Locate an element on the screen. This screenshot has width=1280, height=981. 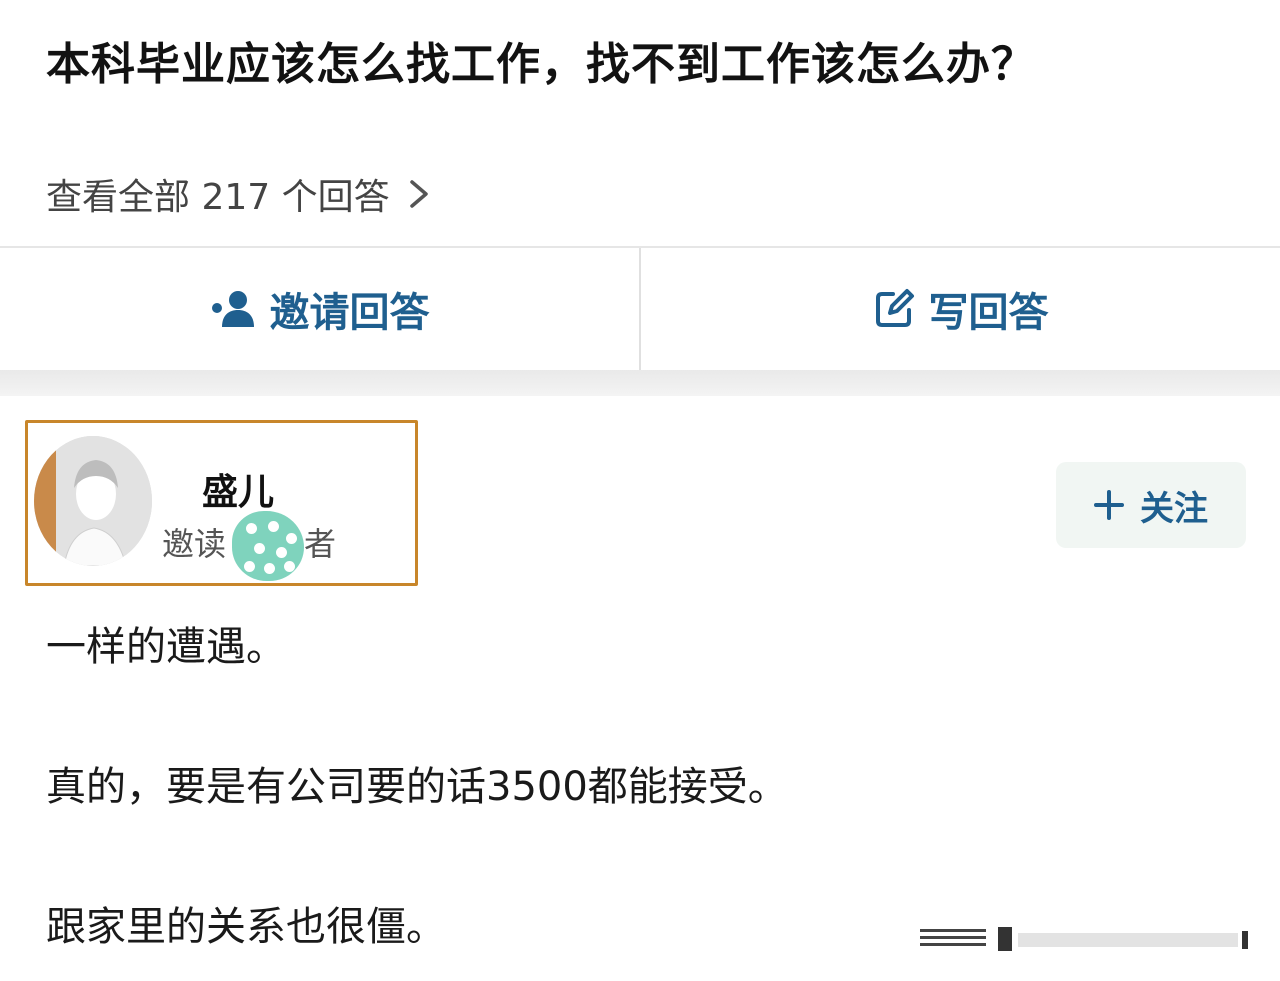
privacy-blur-mark is located at coordinates (268, 546).